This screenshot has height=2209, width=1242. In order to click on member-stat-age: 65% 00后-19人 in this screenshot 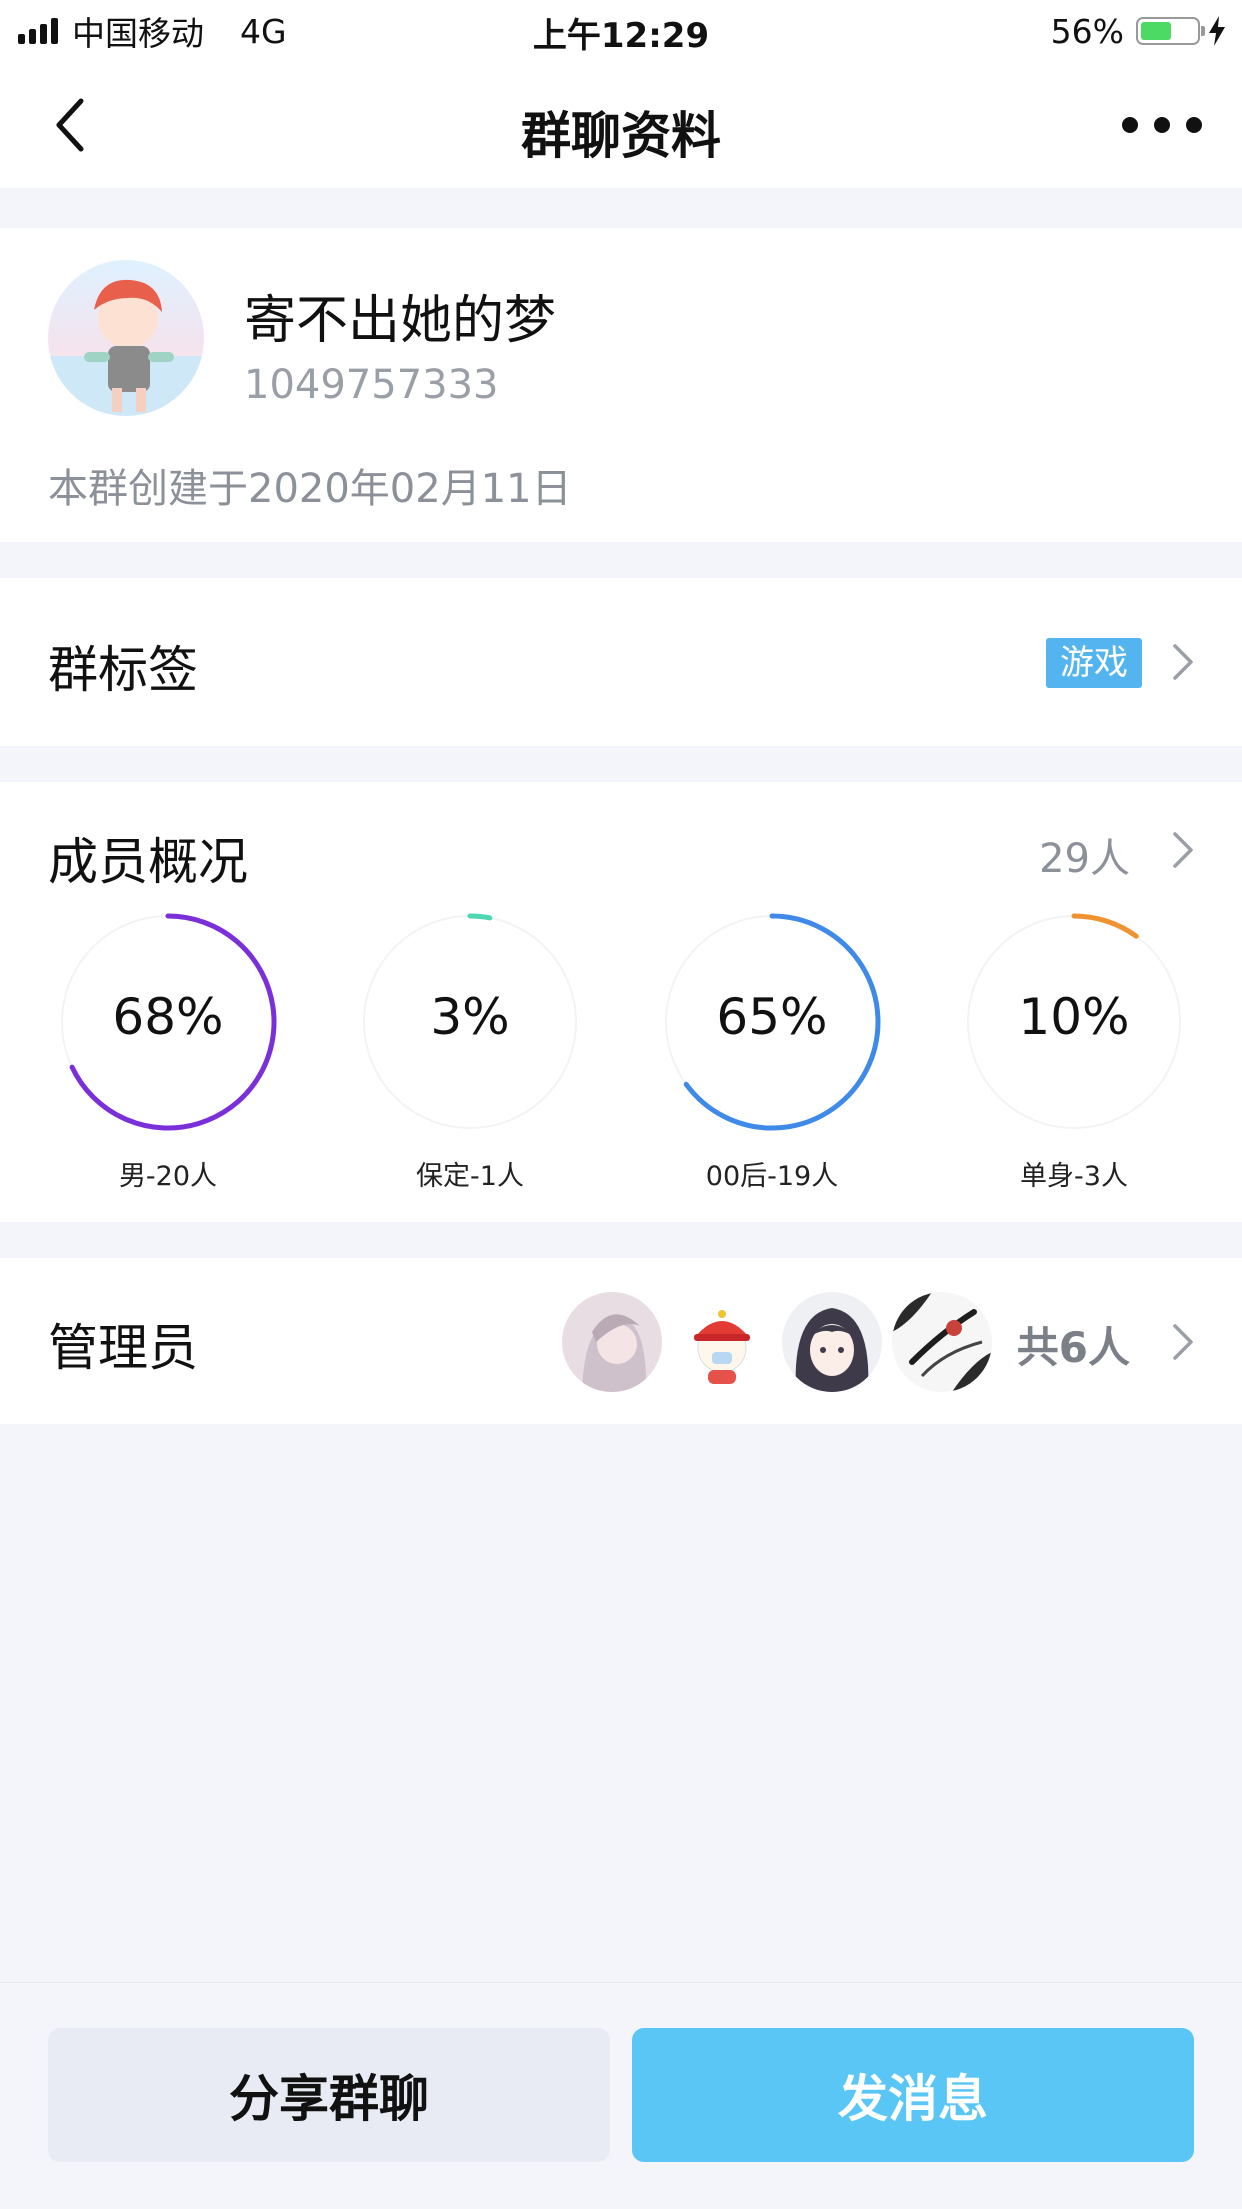, I will do `click(772, 1057)`.